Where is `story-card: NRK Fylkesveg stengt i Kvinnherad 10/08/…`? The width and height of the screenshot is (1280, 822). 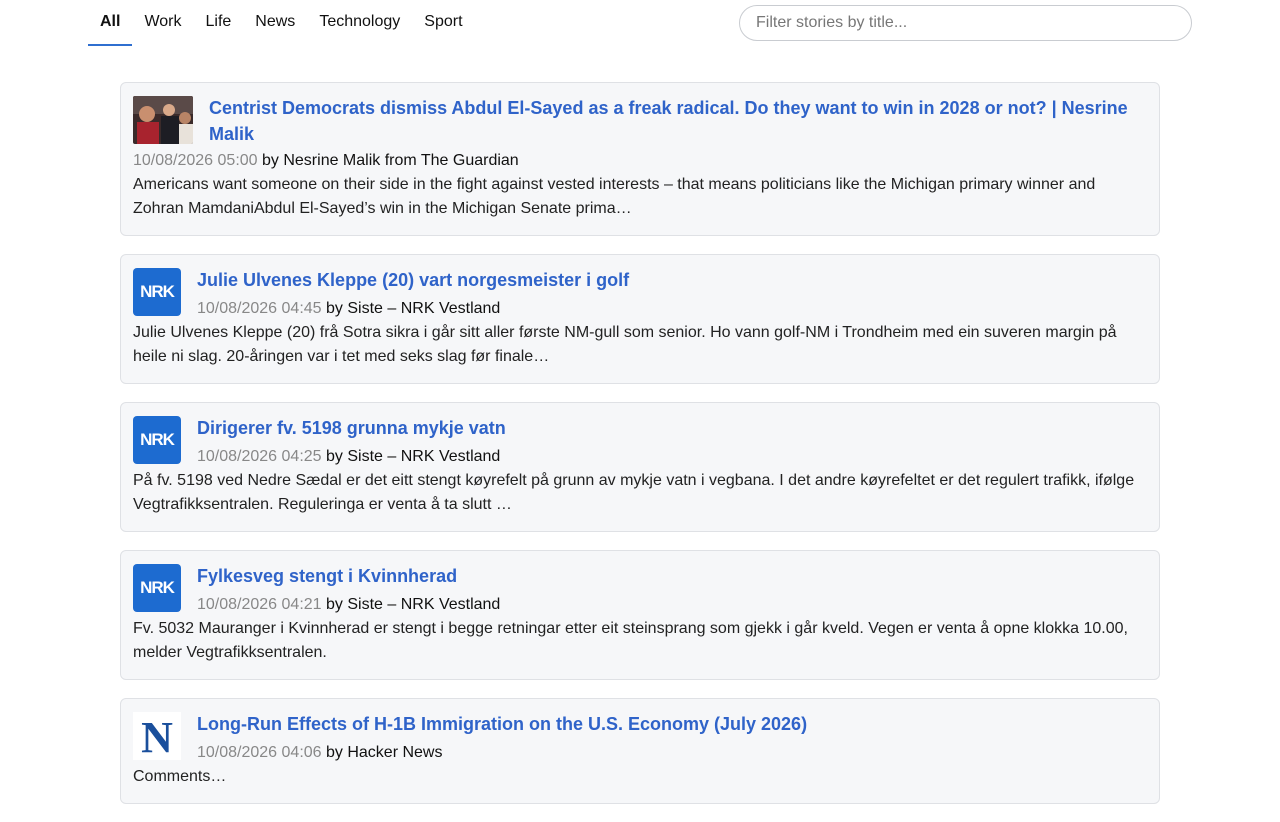 story-card: NRK Fylkesveg stengt i Kvinnherad 10/08/… is located at coordinates (640, 615).